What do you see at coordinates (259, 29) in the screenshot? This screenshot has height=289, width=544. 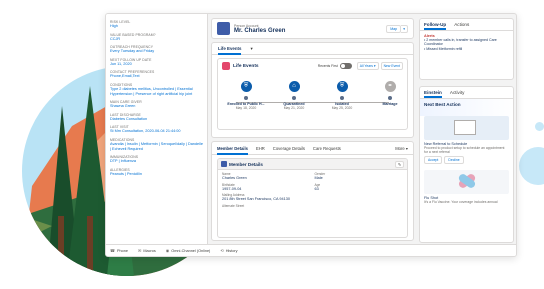 I see `record-title: Person Account Mr. Charles Green` at bounding box center [259, 29].